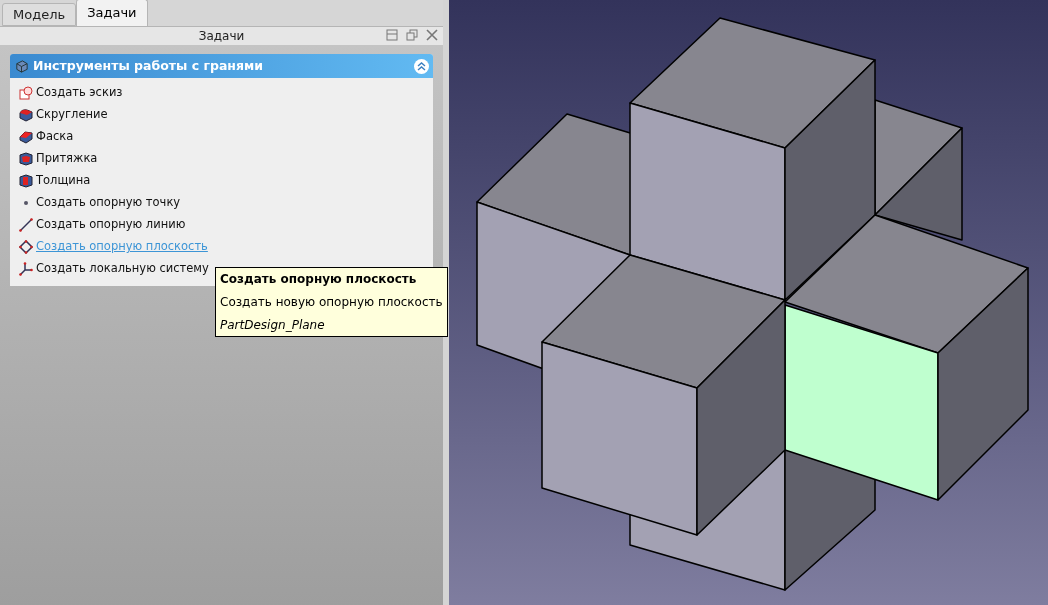 Image resolution: width=1048 pixels, height=605 pixels. I want to click on command-name: PartDesign_Plane, so click(273, 325).